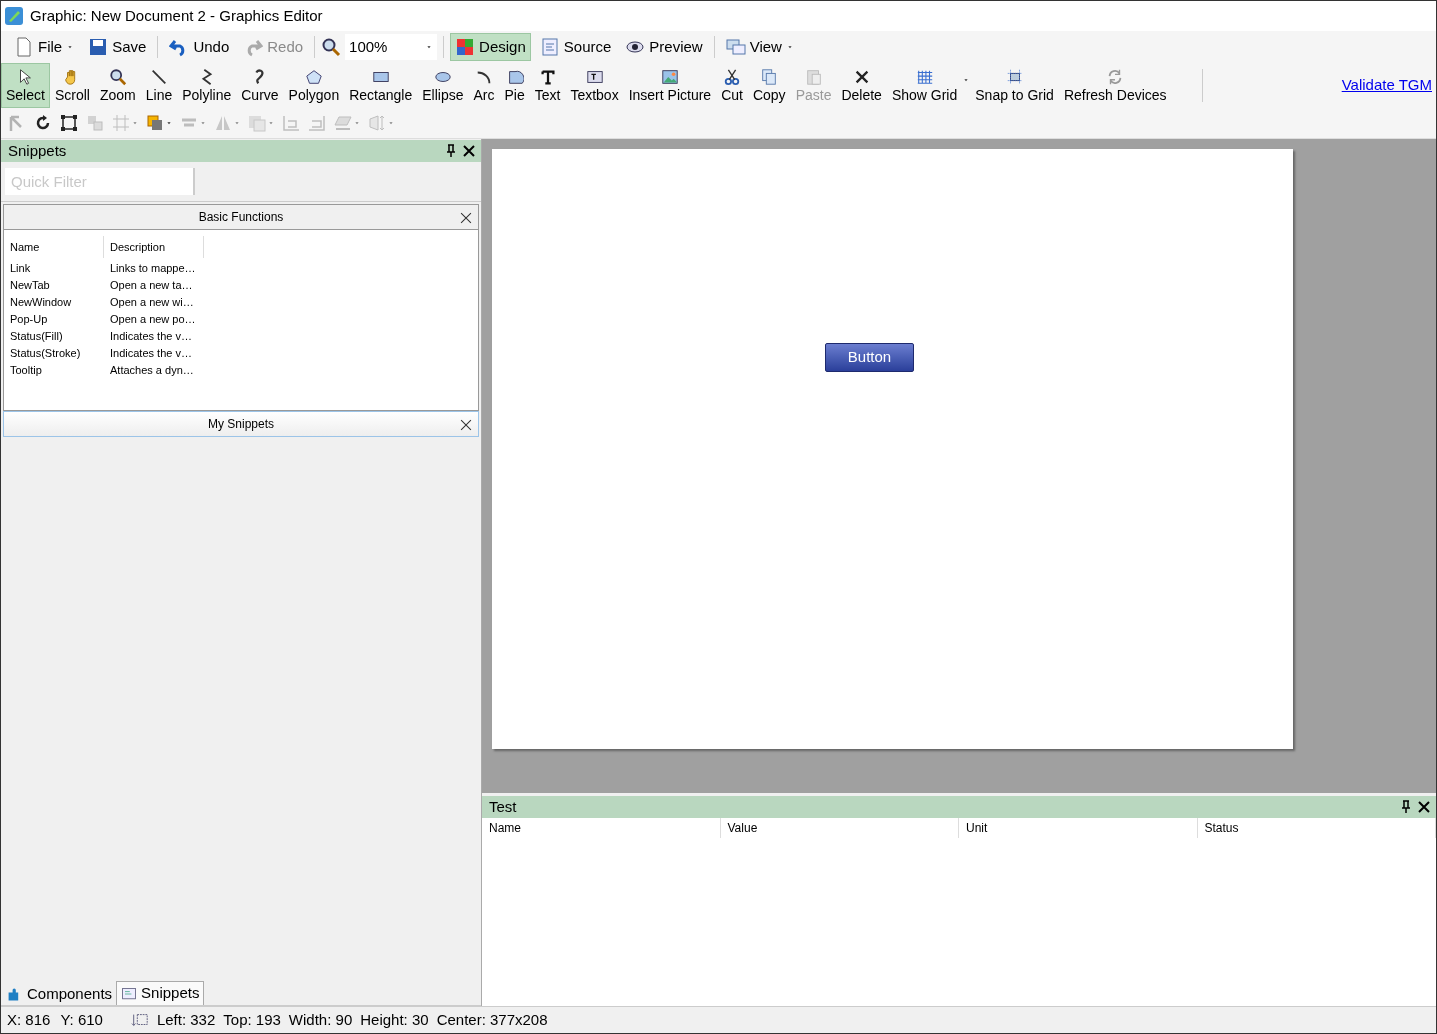 The height and width of the screenshot is (1034, 1437). Describe the element at coordinates (25, 85) in the screenshot. I see `tool-button: Select` at that location.